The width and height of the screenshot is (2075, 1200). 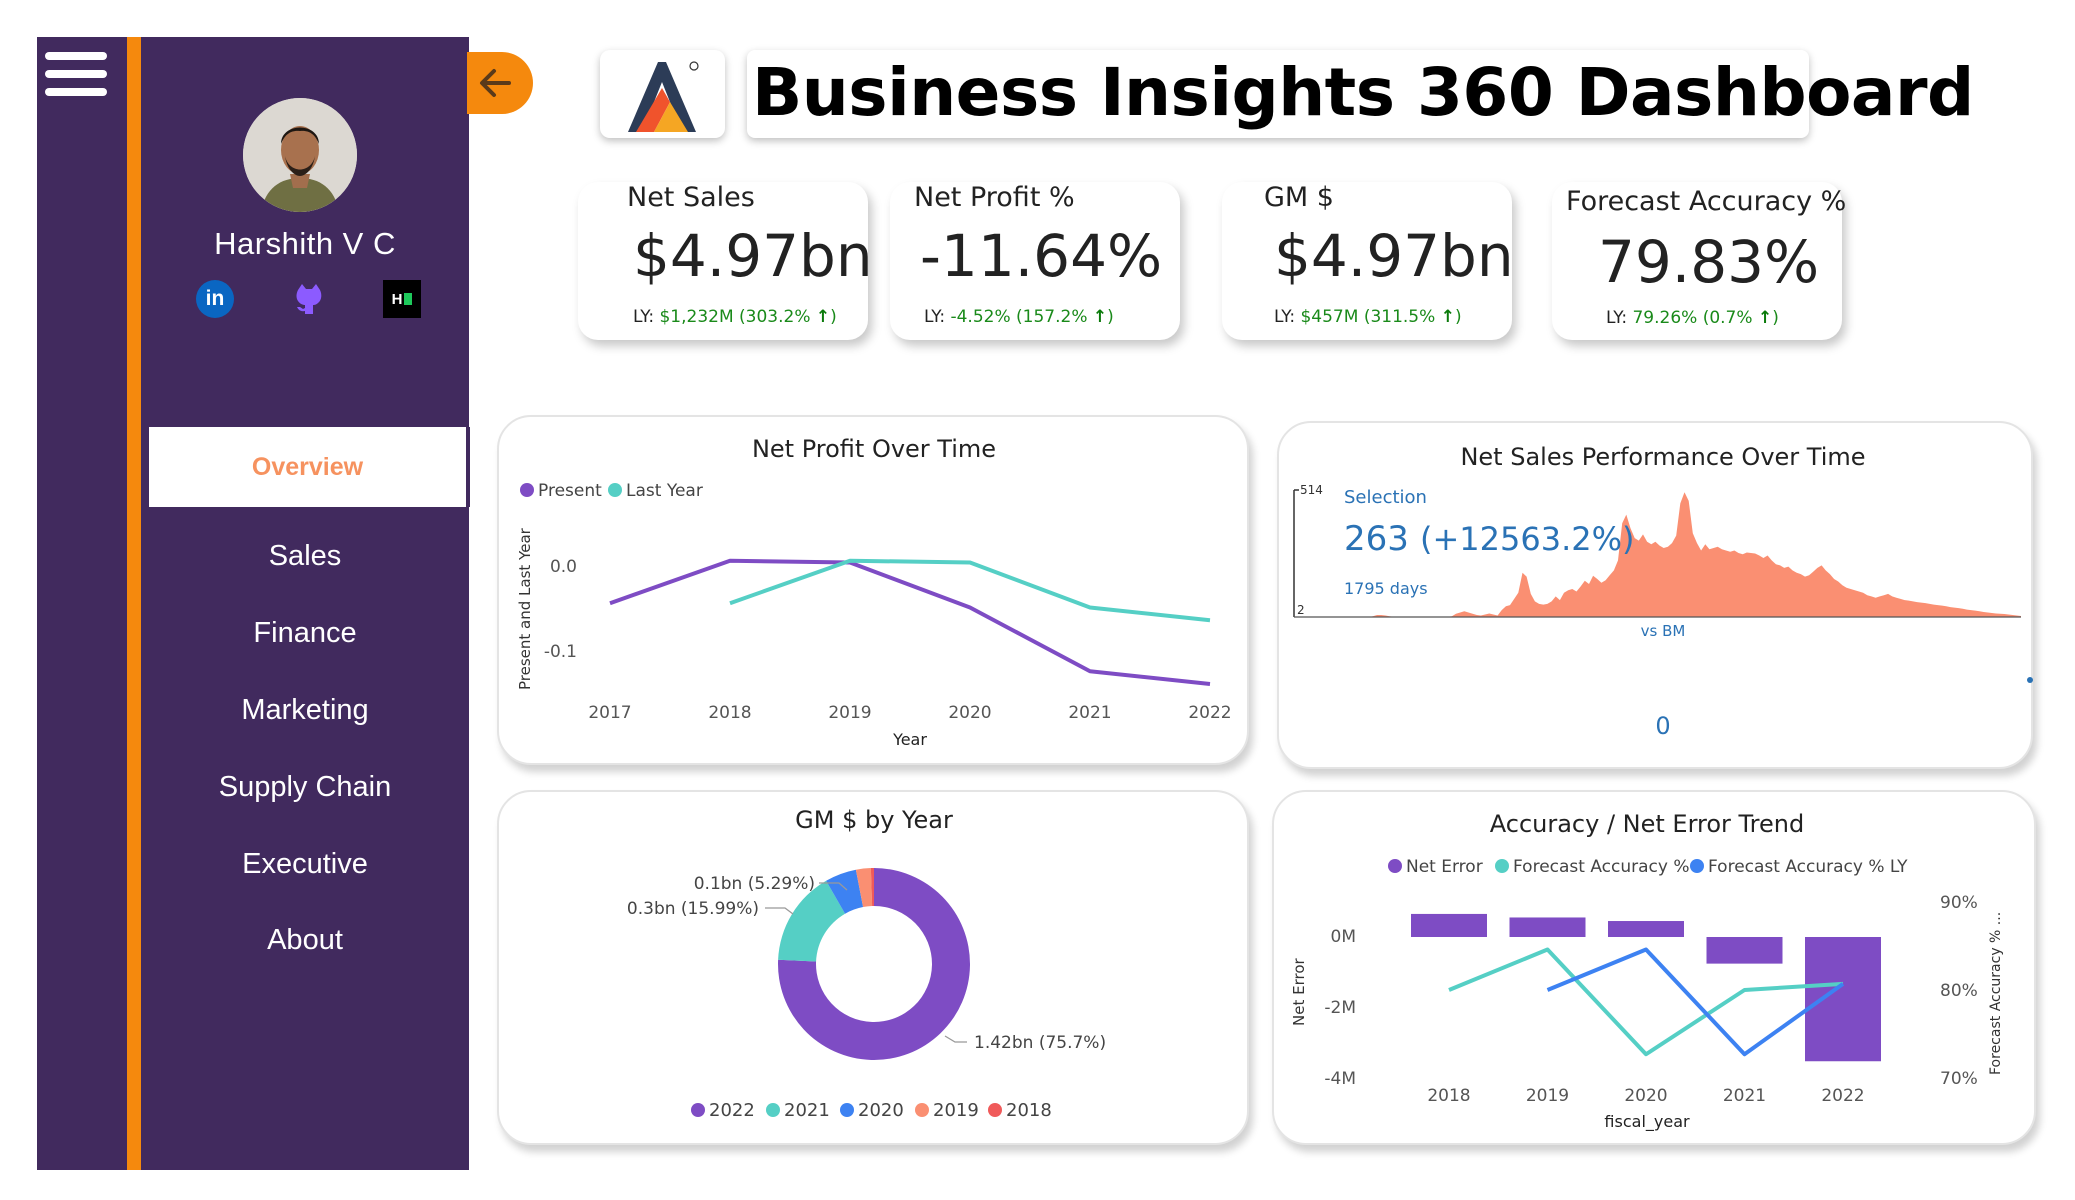 I want to click on y-tick-right: 90%, so click(x=1959, y=903).